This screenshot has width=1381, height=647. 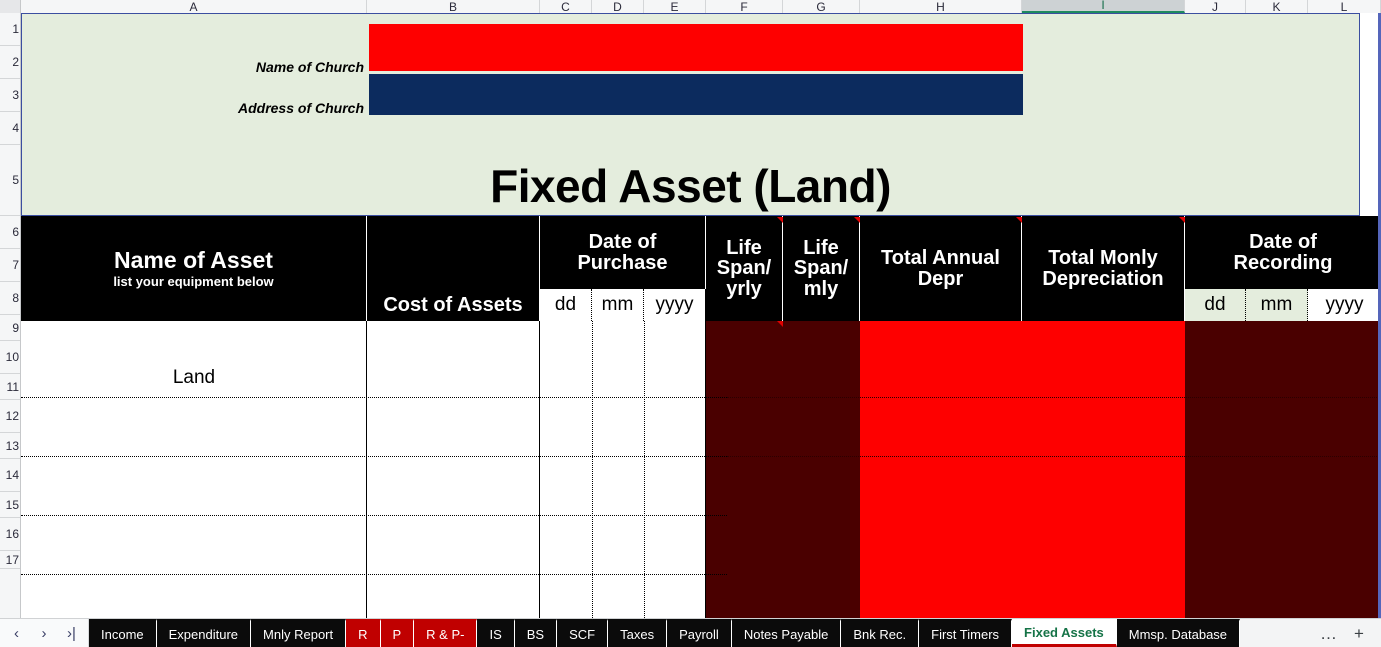 I want to click on header-name-of-asset-title: Name of Asset, so click(x=193, y=259).